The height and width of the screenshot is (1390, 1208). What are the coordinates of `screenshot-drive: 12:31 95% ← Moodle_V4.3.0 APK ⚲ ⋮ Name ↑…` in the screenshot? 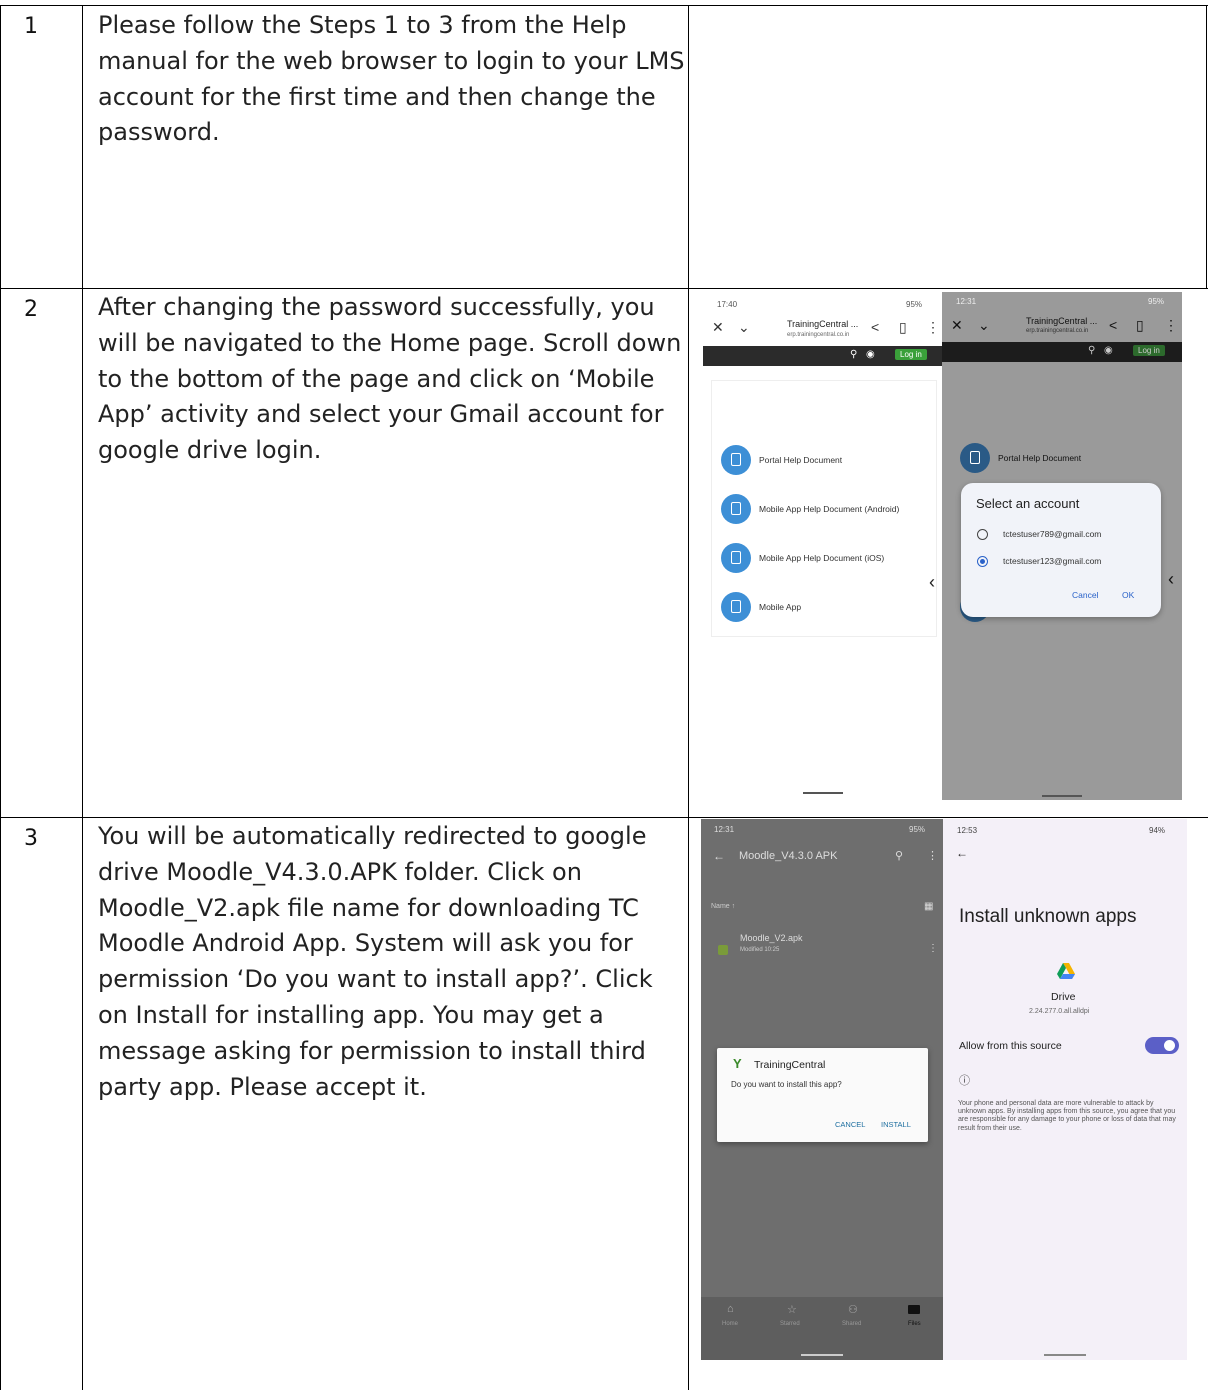 It's located at (822, 1089).